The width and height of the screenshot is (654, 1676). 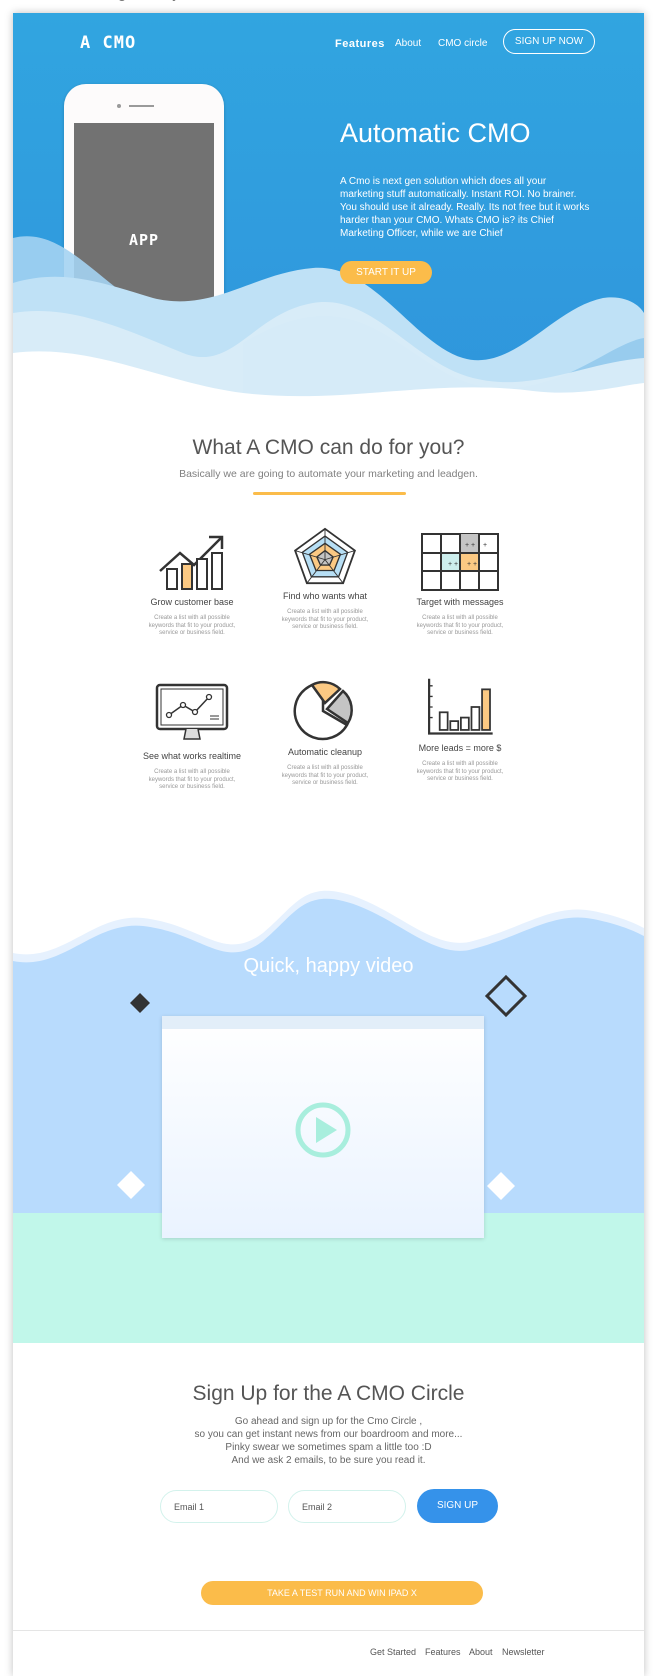 What do you see at coordinates (192, 602) in the screenshot?
I see `feature-title: Grow customer base` at bounding box center [192, 602].